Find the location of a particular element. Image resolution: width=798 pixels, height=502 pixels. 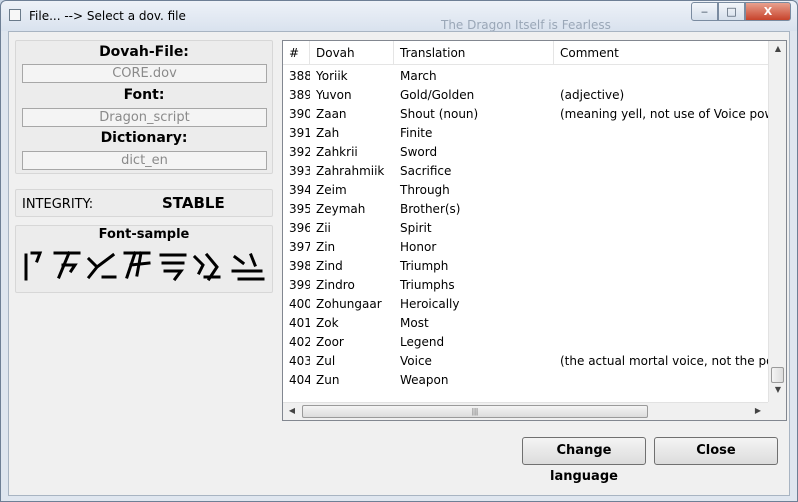

change-language-button: Change language is located at coordinates (584, 460).